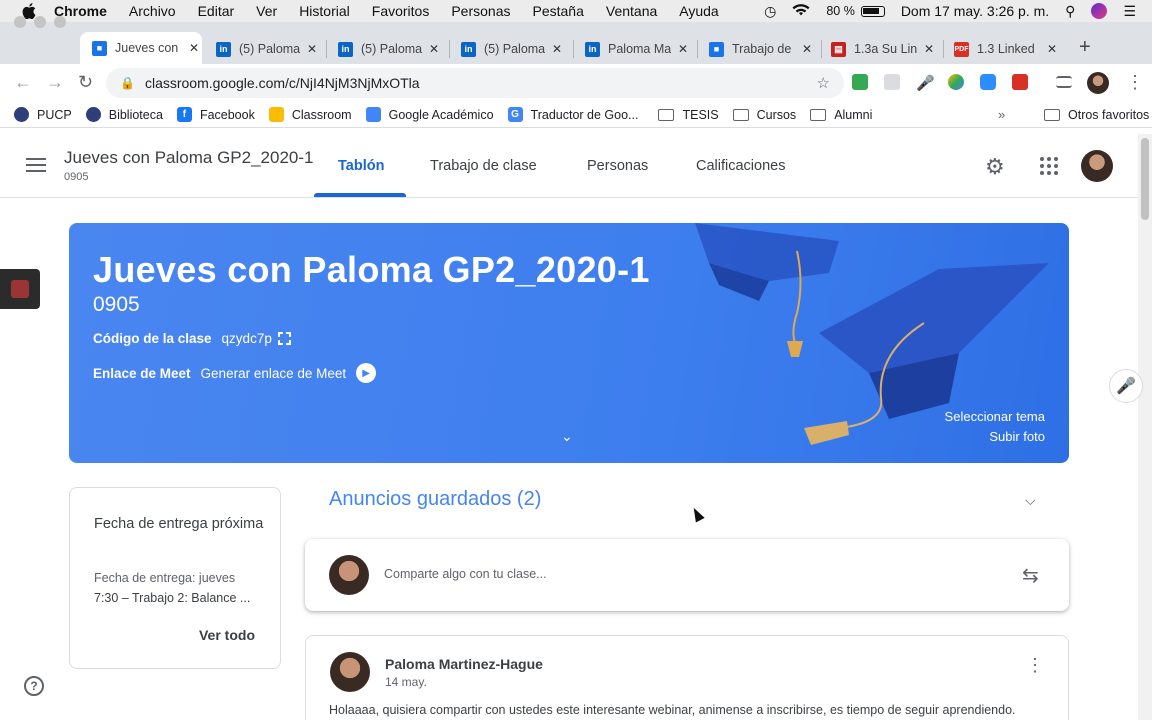 The width and height of the screenshot is (1152, 720). I want to click on bookmark-google-academico: Google Académico, so click(429, 114).